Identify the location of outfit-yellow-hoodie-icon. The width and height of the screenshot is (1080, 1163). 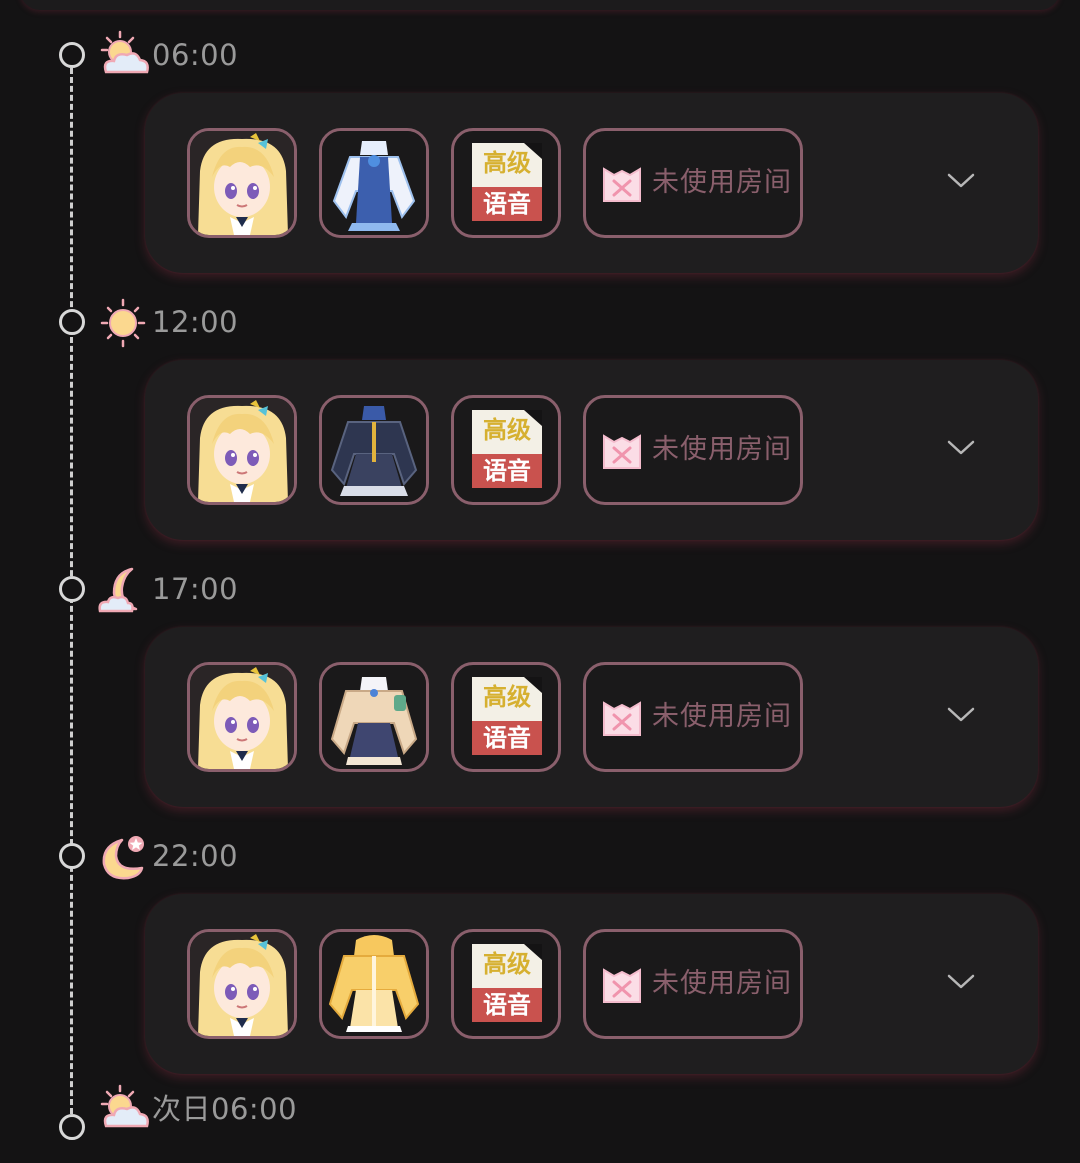
(374, 984).